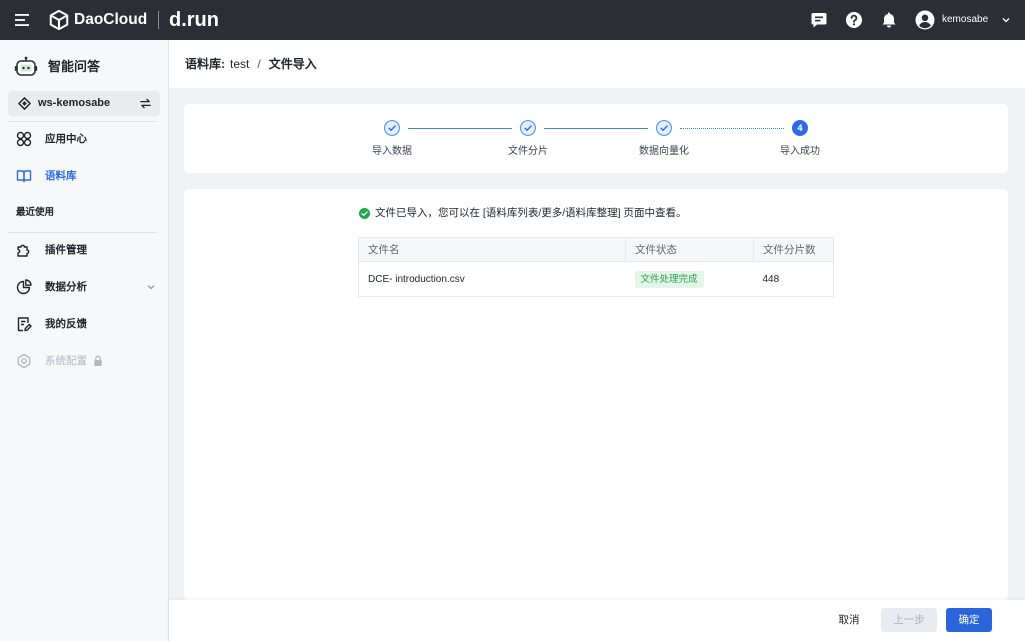 Image resolution: width=1025 pixels, height=641 pixels. I want to click on sidebar-item-system-settings: 系统配置, so click(84, 361).